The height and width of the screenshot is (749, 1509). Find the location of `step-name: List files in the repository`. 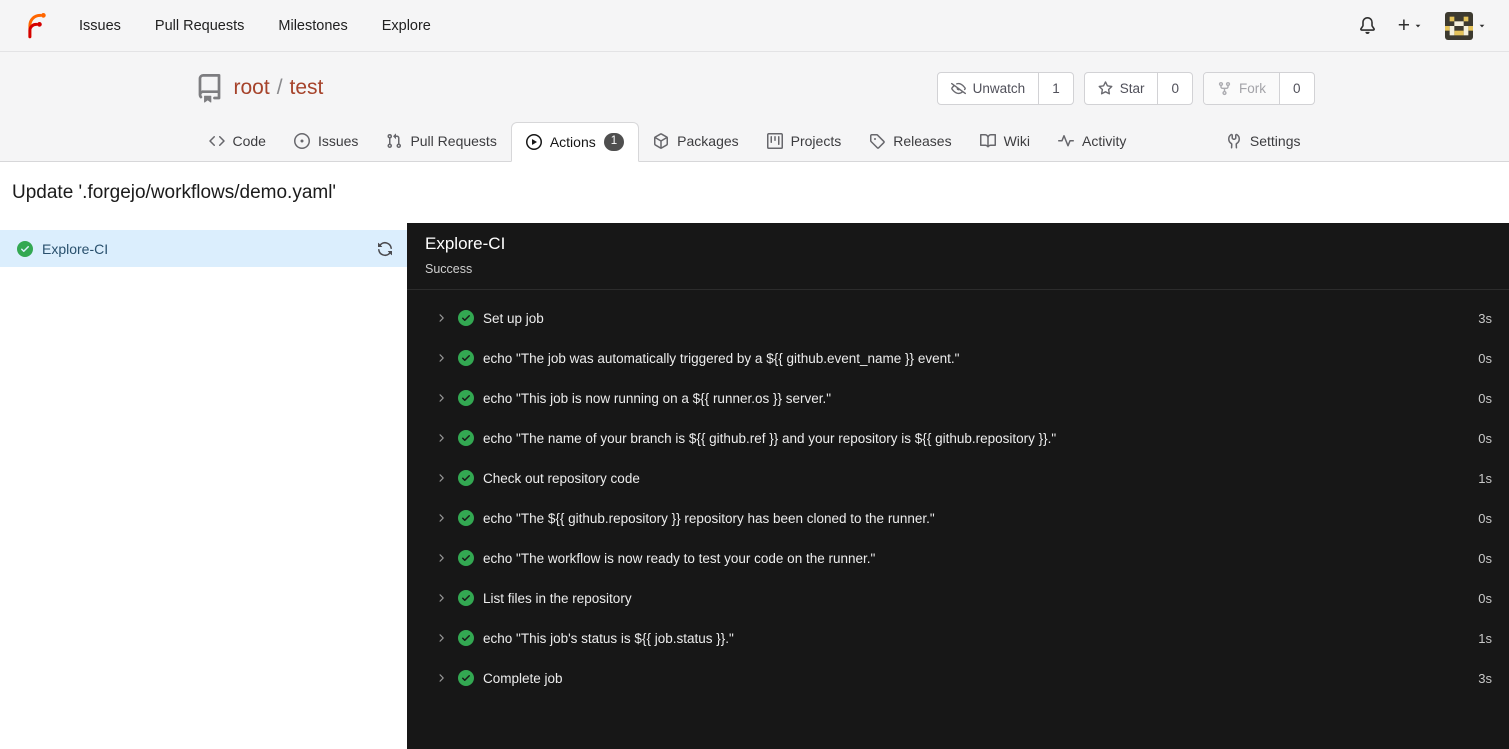

step-name: List files in the repository is located at coordinates (557, 598).